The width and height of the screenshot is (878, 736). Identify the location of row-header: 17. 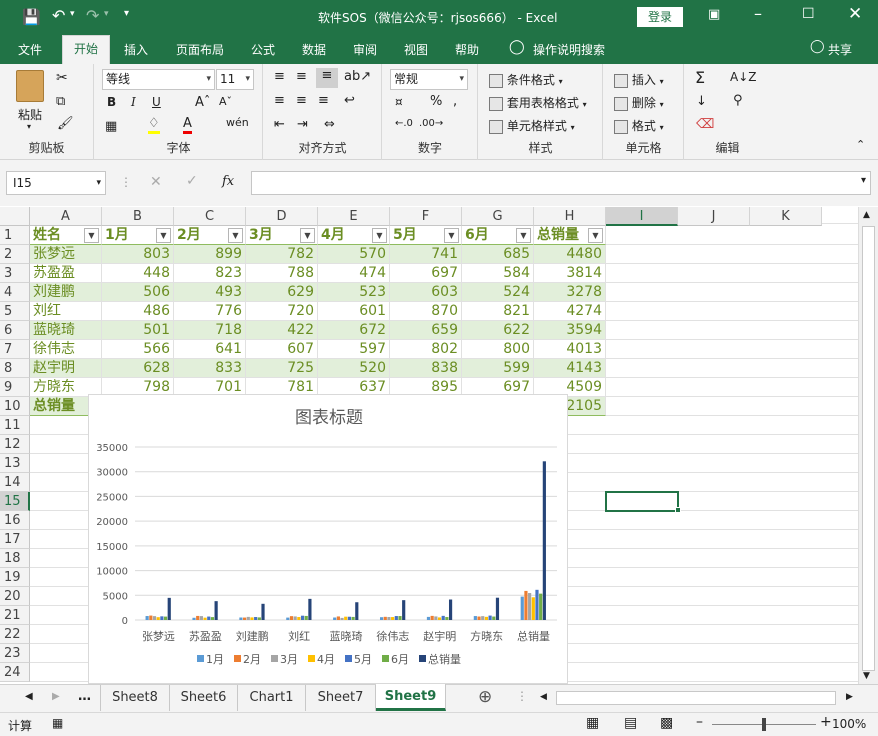
(15, 539).